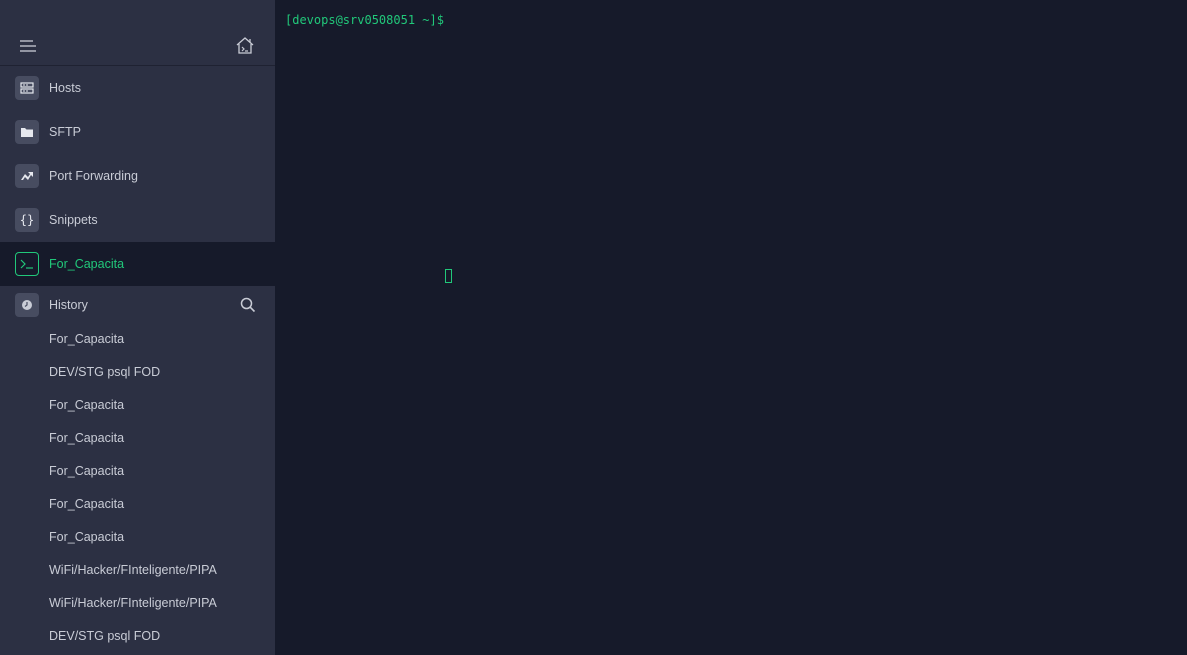 The width and height of the screenshot is (1187, 655). I want to click on nav-label-port-forwarding: Port Forwarding, so click(93, 176).